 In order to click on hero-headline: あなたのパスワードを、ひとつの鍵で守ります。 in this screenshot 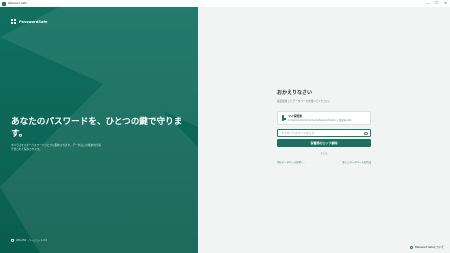, I will do `click(97, 128)`.